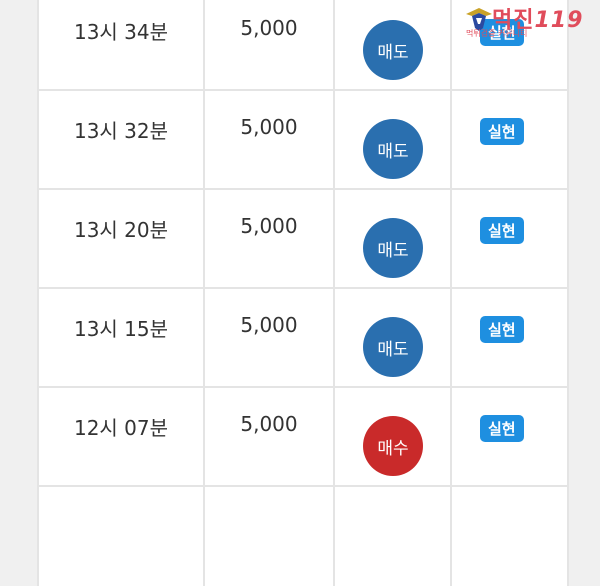 The image size is (600, 586). I want to click on trade-time: 13시 15분, so click(121, 329).